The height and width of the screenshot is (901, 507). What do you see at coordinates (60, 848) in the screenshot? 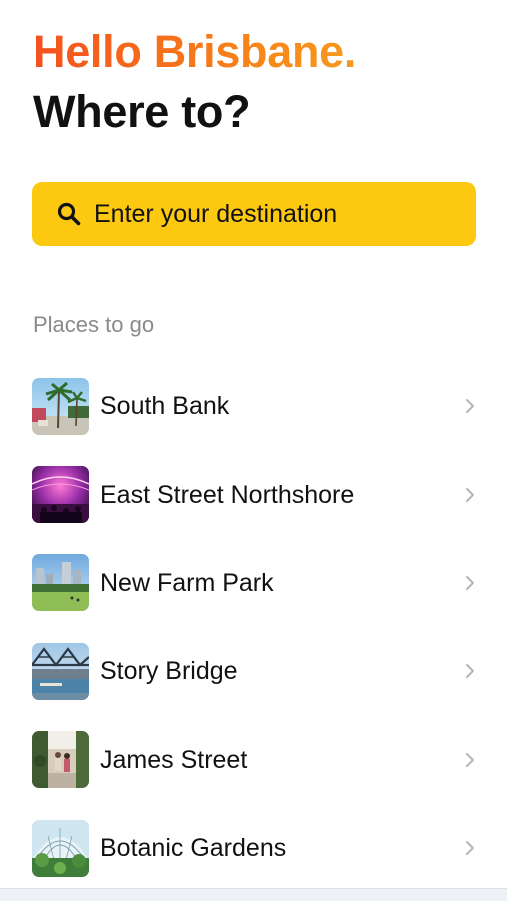
I see `botanic-gardens-thumbnail` at bounding box center [60, 848].